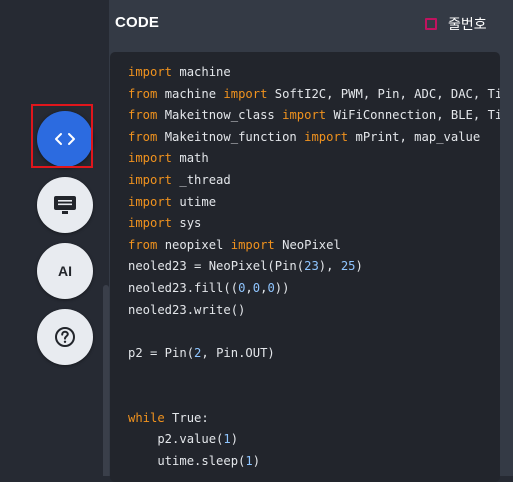  Describe the element at coordinates (314, 289) in the screenshot. I see `code-line: neoled23.fill((0,0,0))` at that location.